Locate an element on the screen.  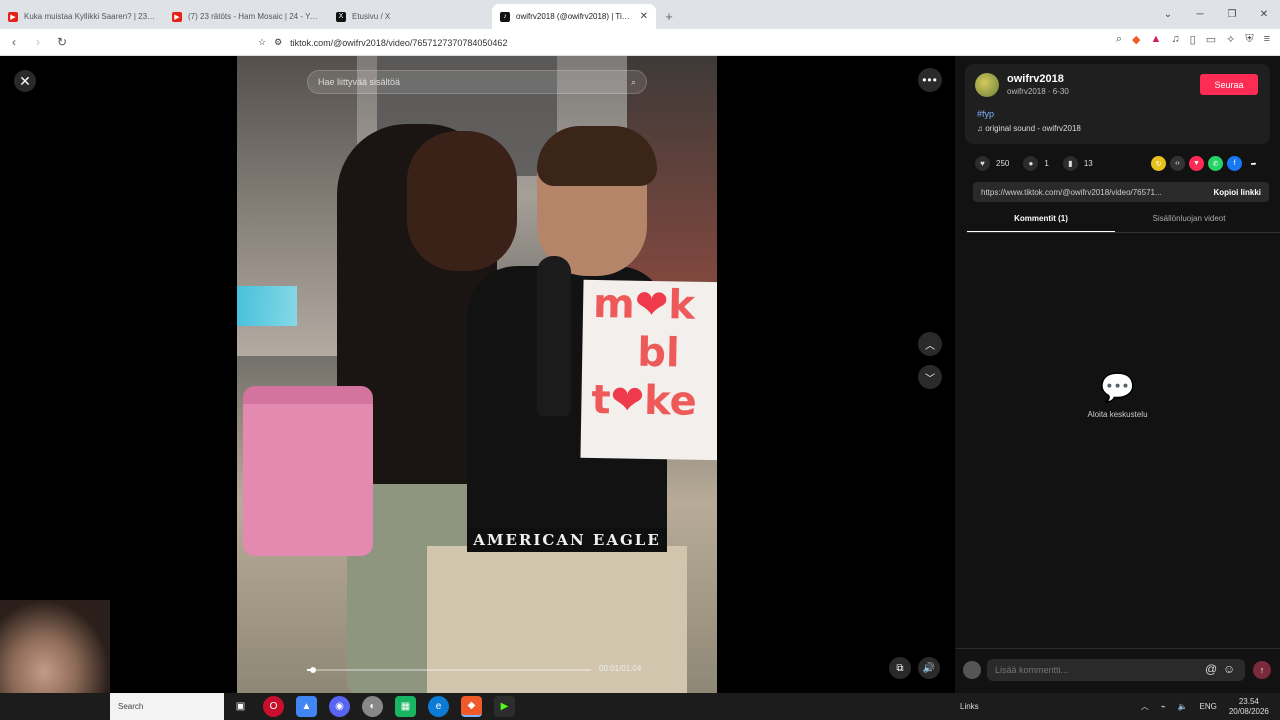
author-username: owifrv2018 is located at coordinates (1035, 79).